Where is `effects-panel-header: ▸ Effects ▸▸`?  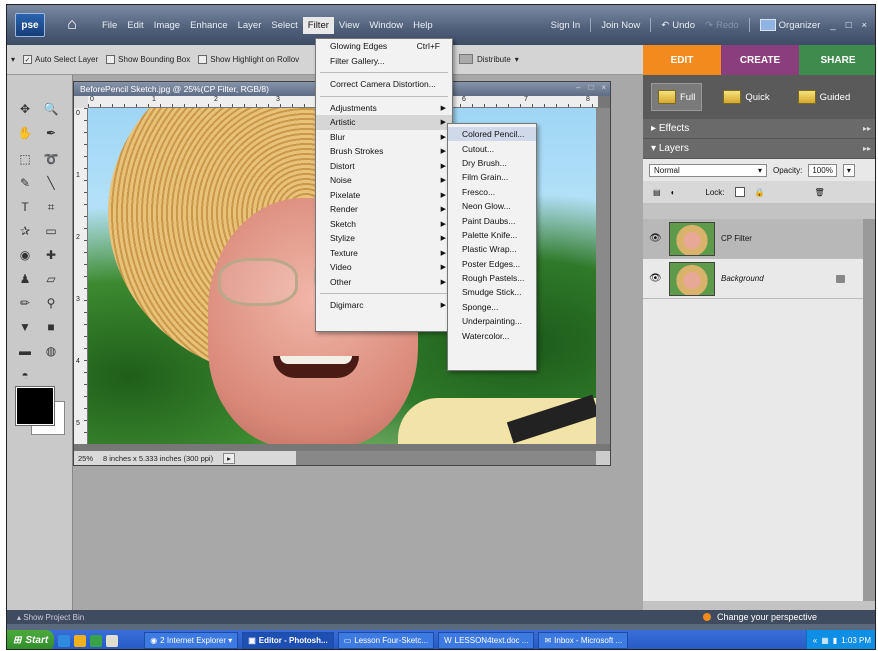 effects-panel-header: ▸ Effects ▸▸ is located at coordinates (759, 129).